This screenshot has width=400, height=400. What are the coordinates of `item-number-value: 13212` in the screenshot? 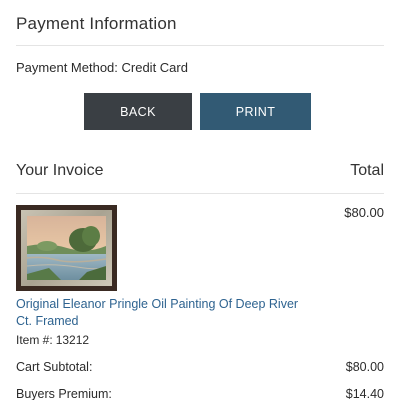 It's located at (72, 340).